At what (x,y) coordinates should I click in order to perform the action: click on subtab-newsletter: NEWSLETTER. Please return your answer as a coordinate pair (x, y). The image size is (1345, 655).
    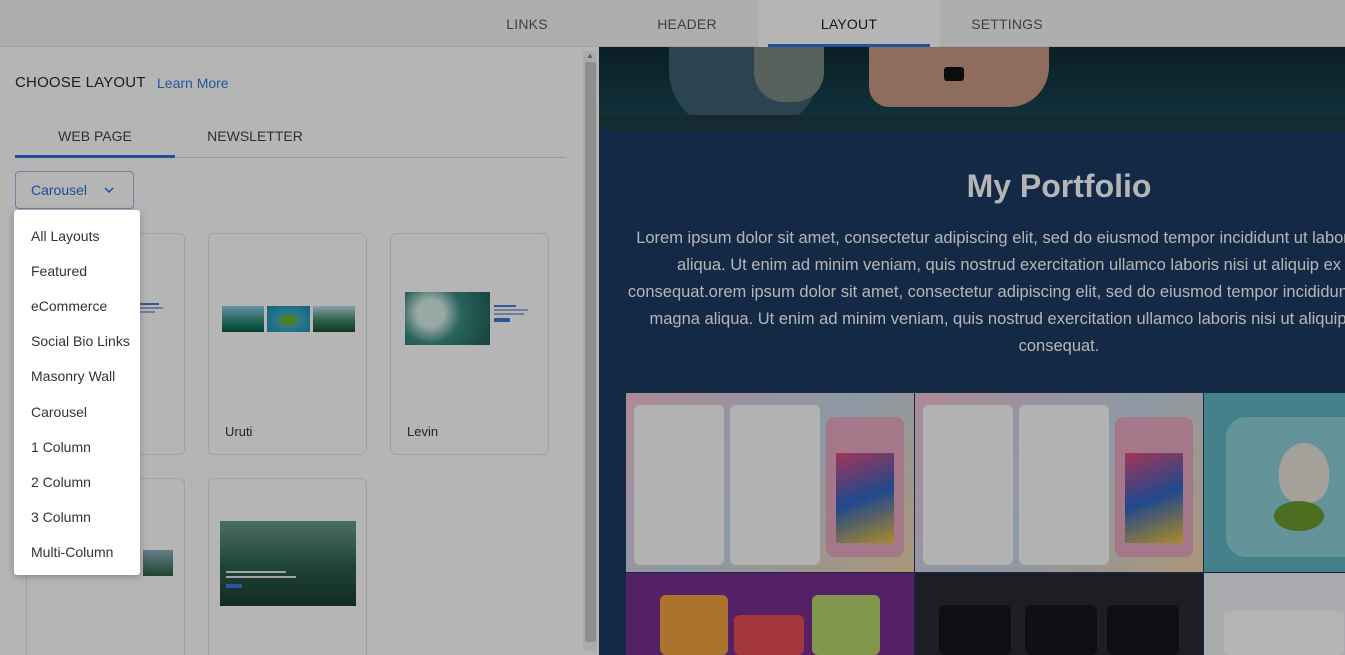
    Looking at the image, I should click on (255, 136).